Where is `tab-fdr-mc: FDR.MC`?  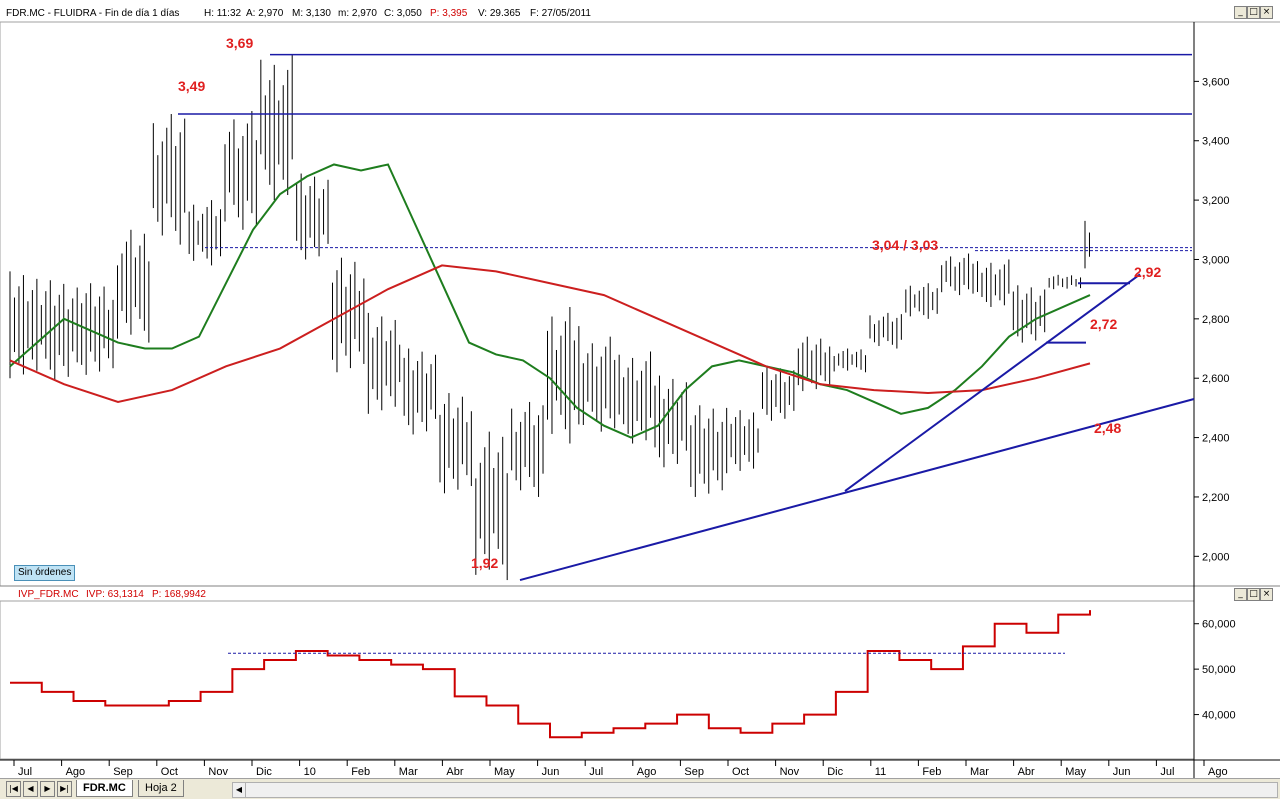 tab-fdr-mc: FDR.MC is located at coordinates (104, 788).